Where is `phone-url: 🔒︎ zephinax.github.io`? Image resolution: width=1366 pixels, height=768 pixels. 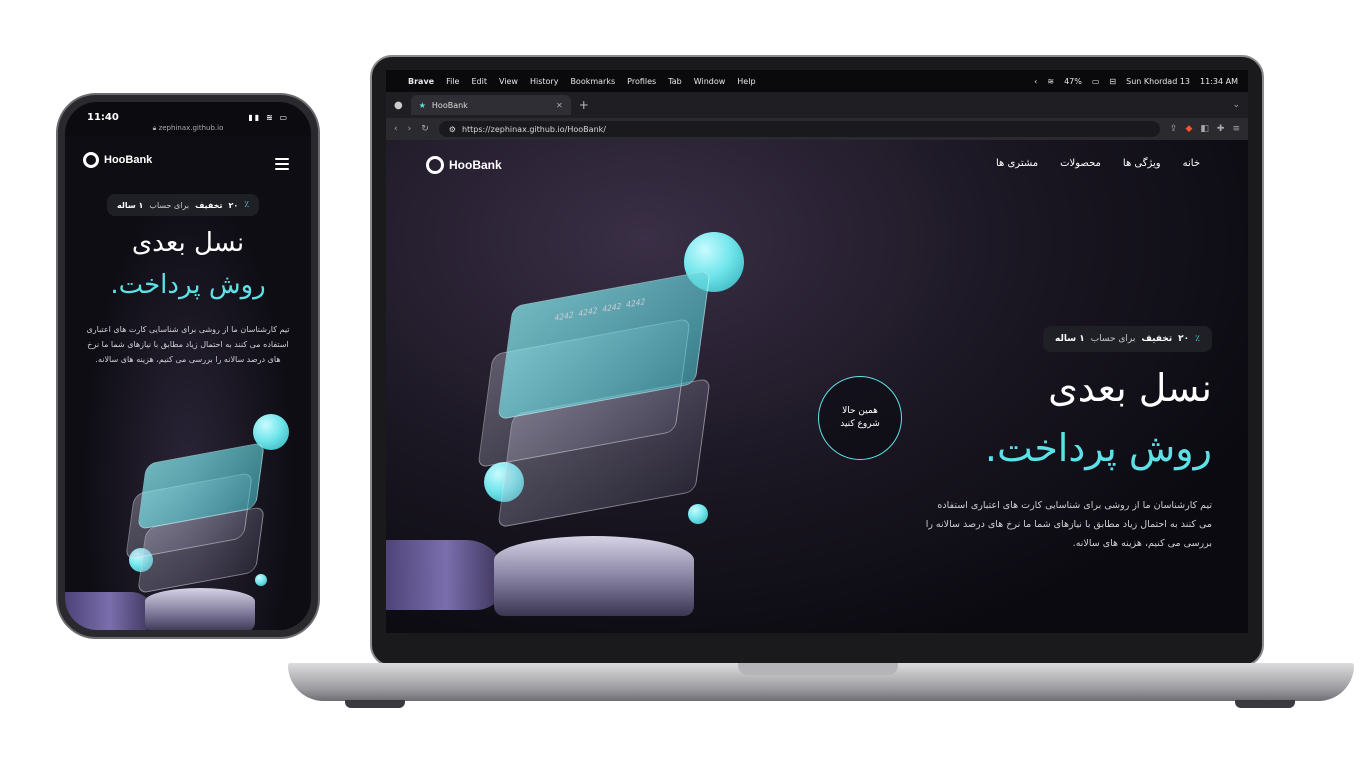 phone-url: 🔒︎ zephinax.github.io is located at coordinates (188, 128).